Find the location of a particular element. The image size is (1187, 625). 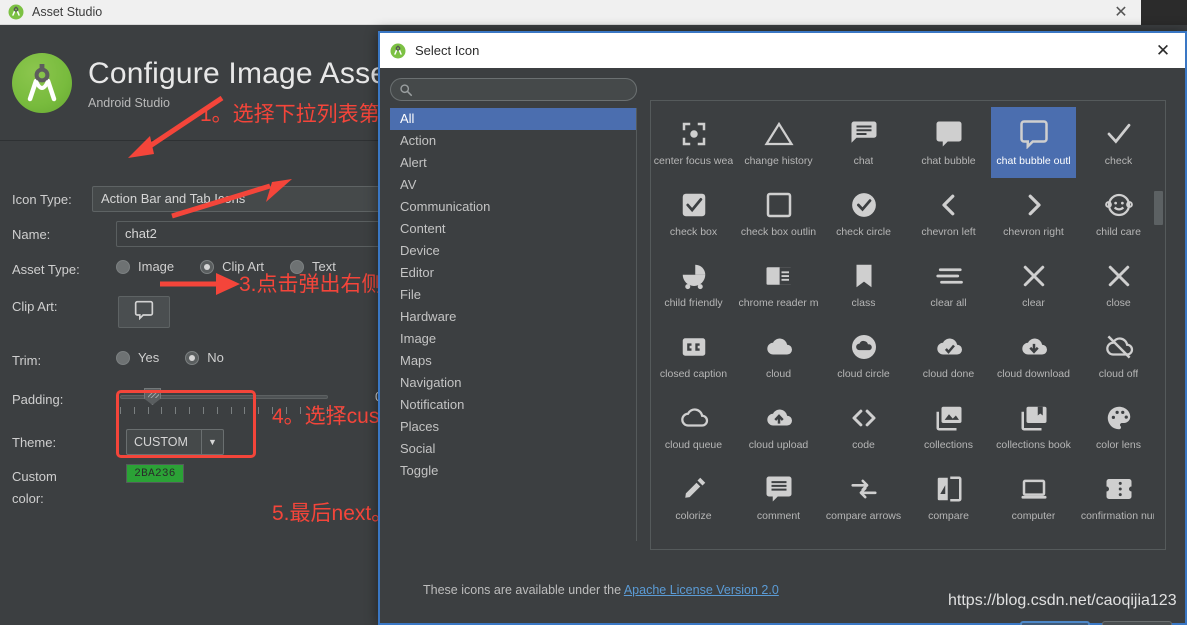

icon-cell: cloud circle is located at coordinates (863, 355).